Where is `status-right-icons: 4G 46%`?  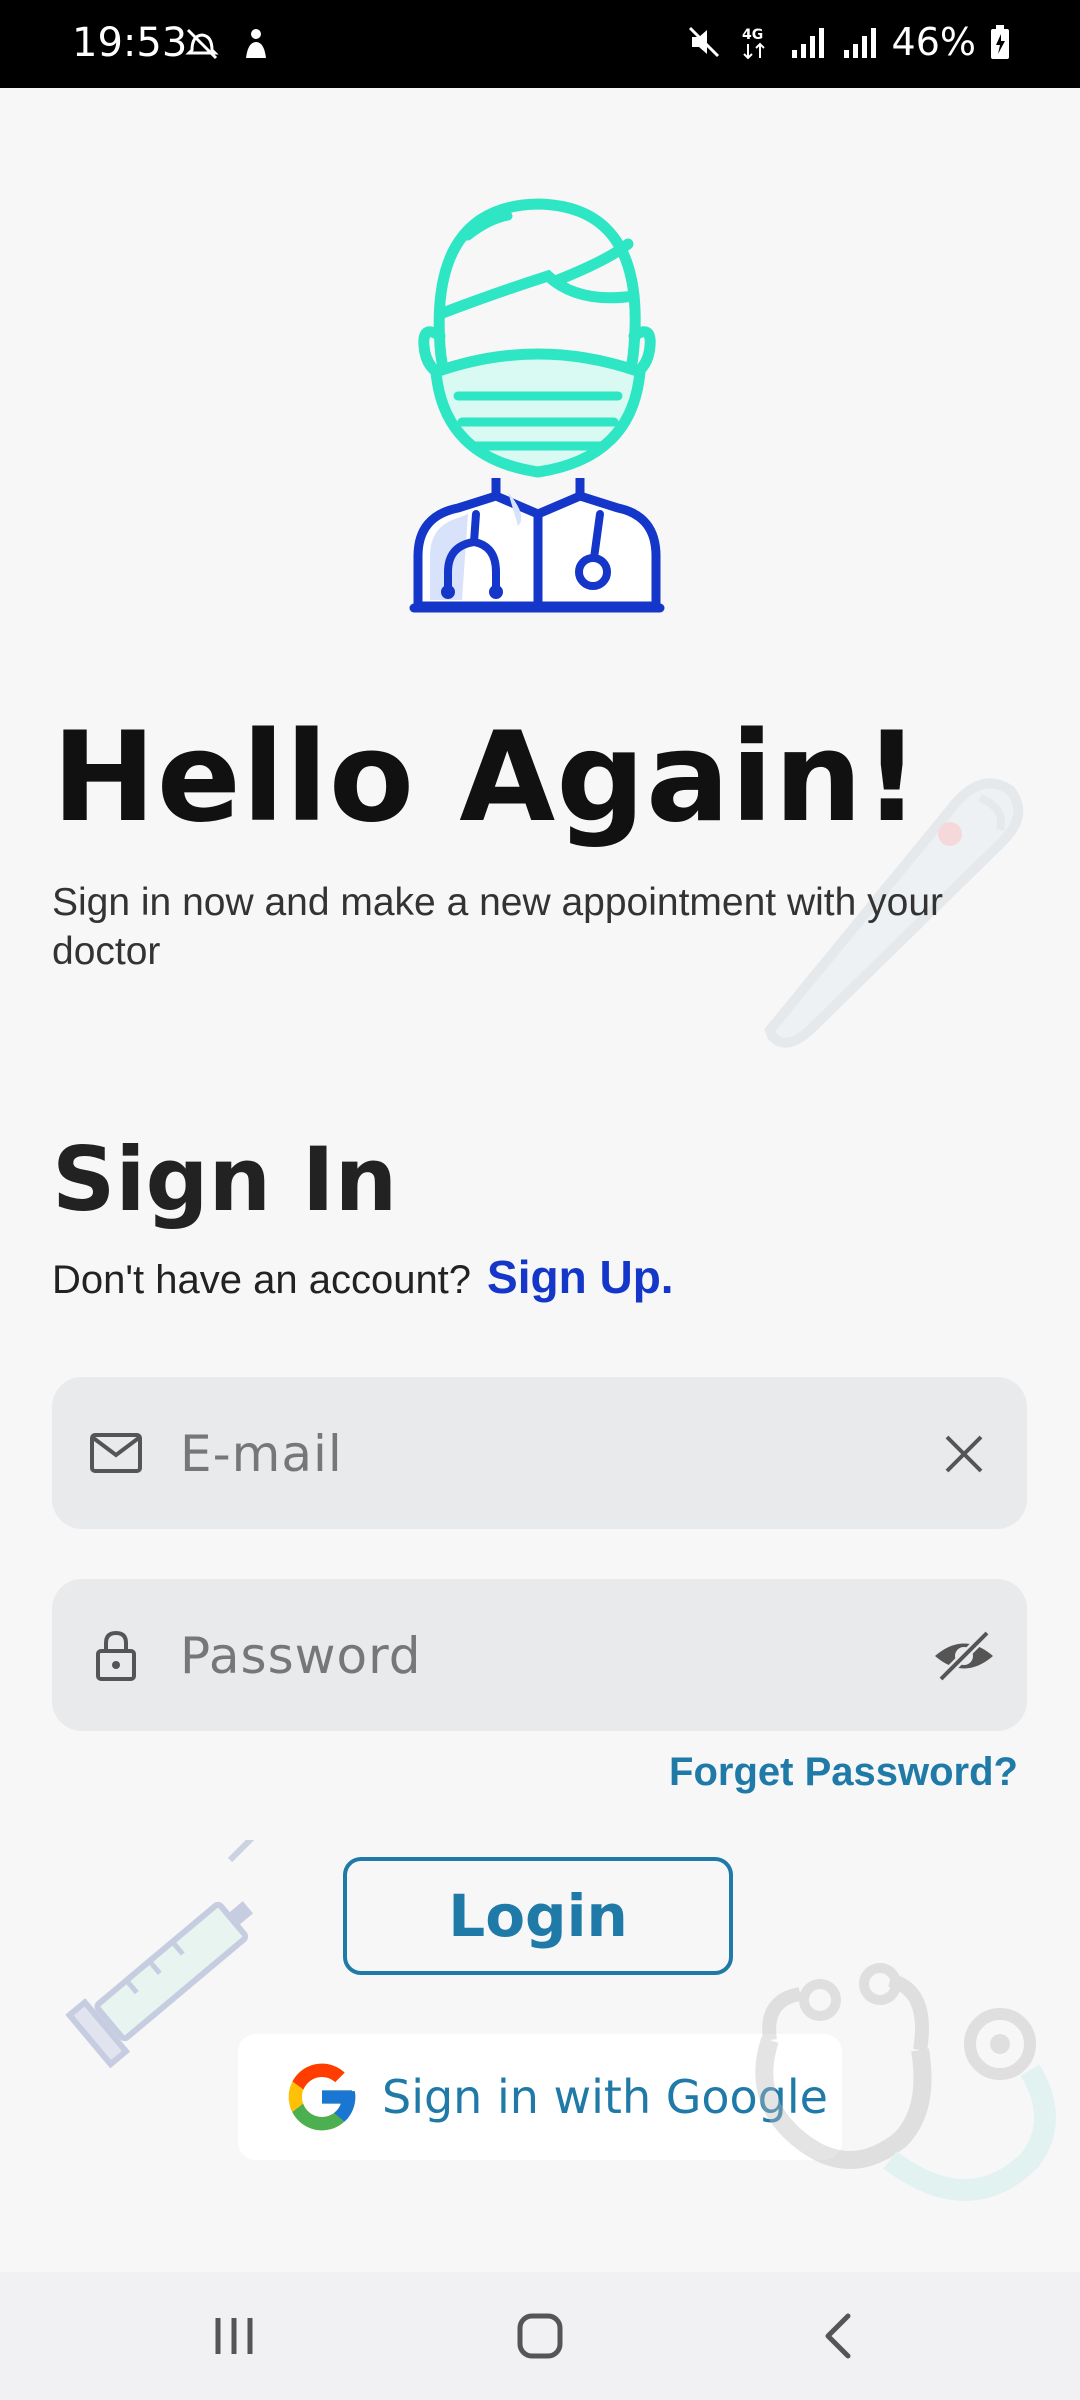
status-right-icons: 4G 46% is located at coordinates (848, 42).